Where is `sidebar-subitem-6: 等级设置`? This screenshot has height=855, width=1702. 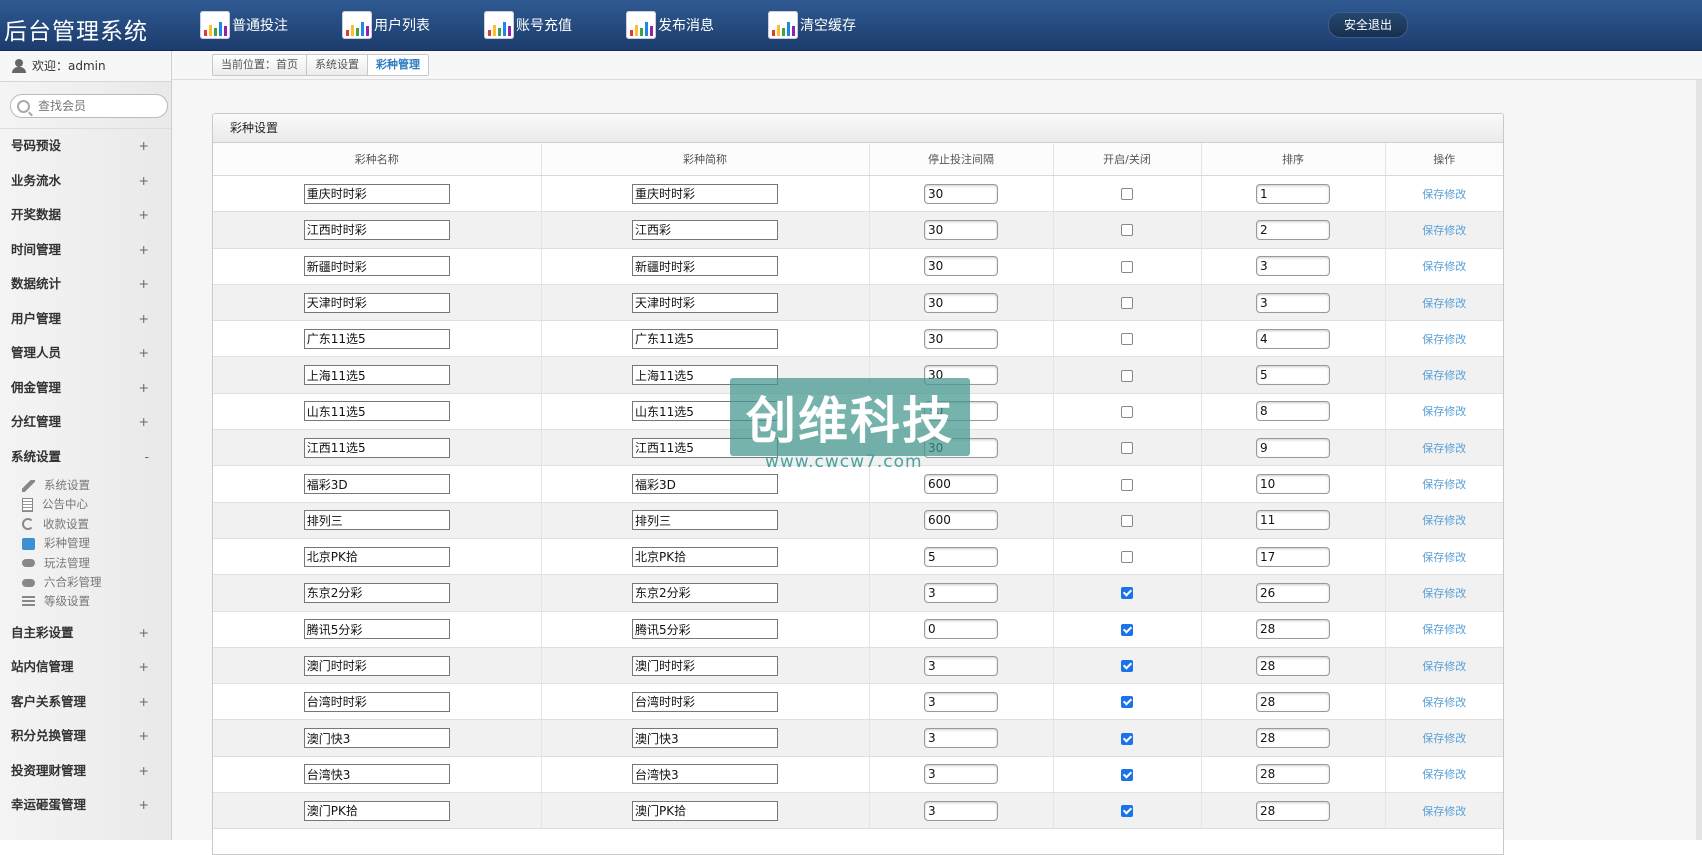
sidebar-subitem-6: 等级设置 is located at coordinates (85, 601).